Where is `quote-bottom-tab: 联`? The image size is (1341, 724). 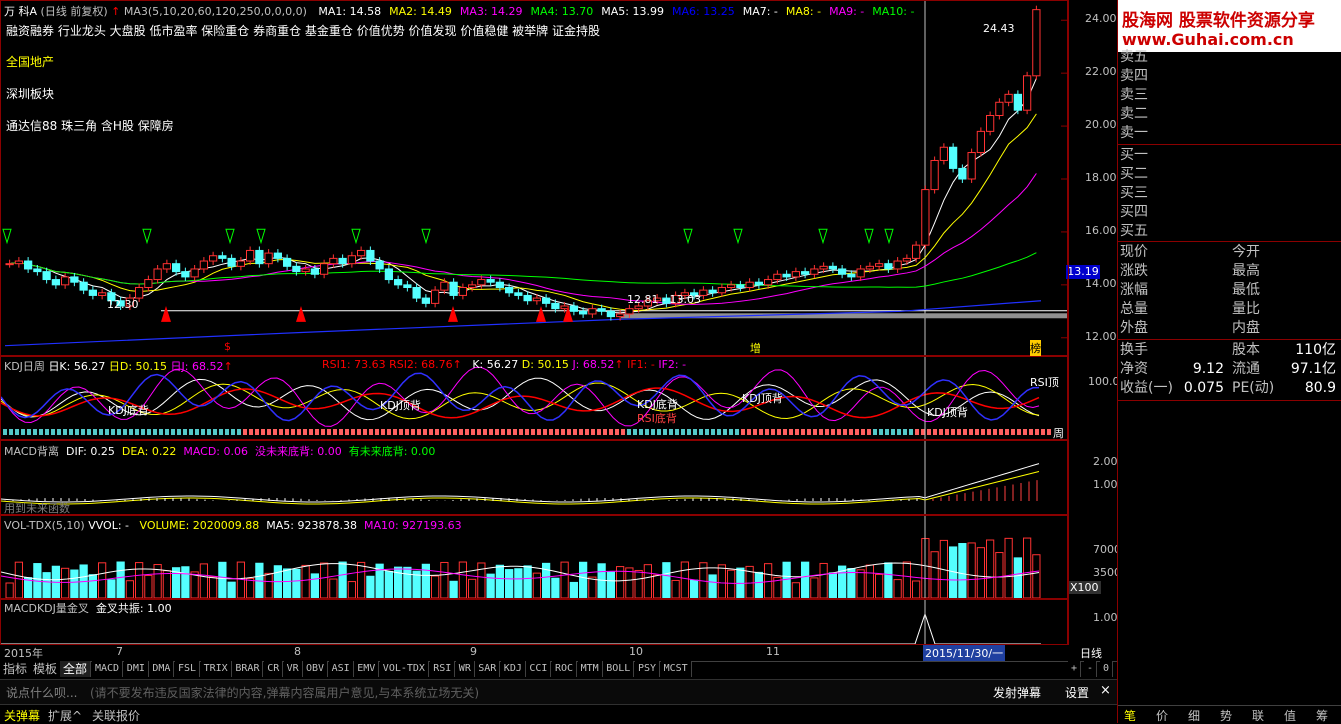 quote-bottom-tab: 联 is located at coordinates (1258, 715).